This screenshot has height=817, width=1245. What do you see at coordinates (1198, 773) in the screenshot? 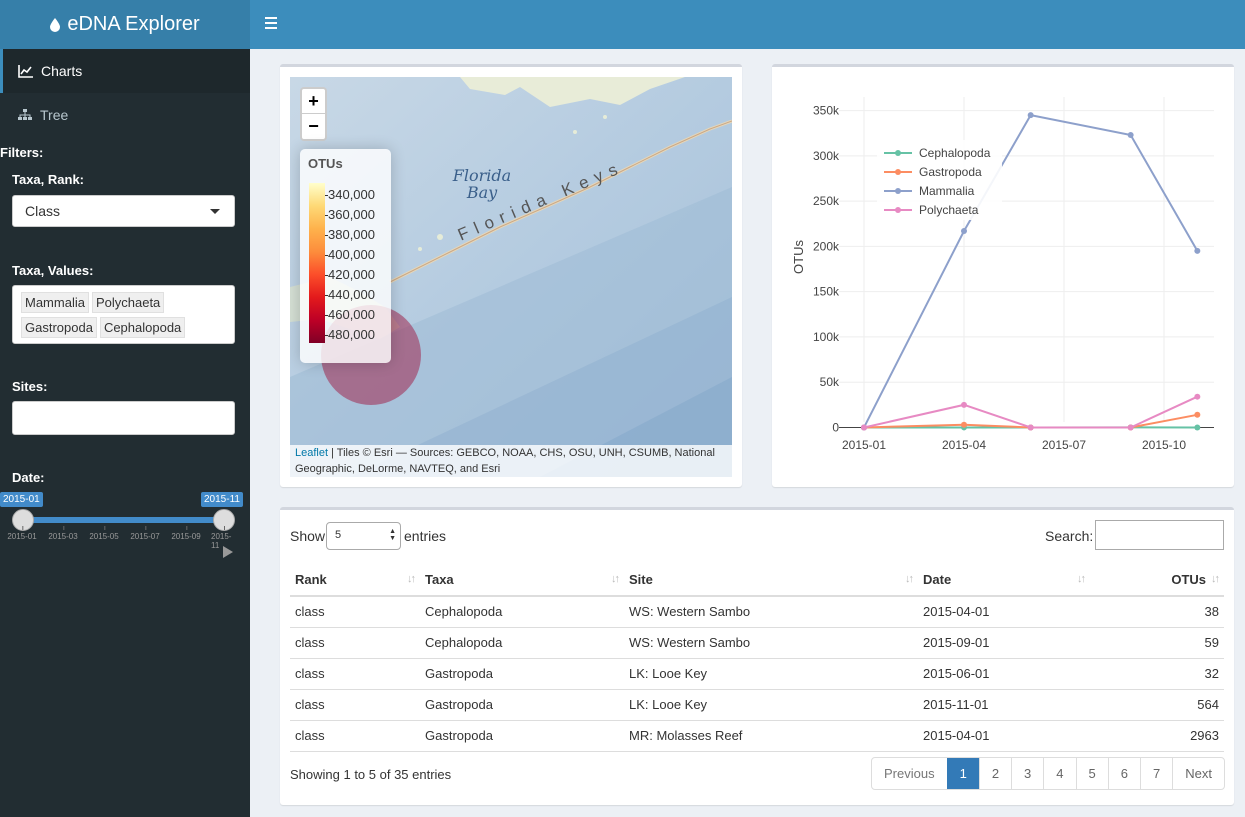
I see `pagination-next: Next` at bounding box center [1198, 773].